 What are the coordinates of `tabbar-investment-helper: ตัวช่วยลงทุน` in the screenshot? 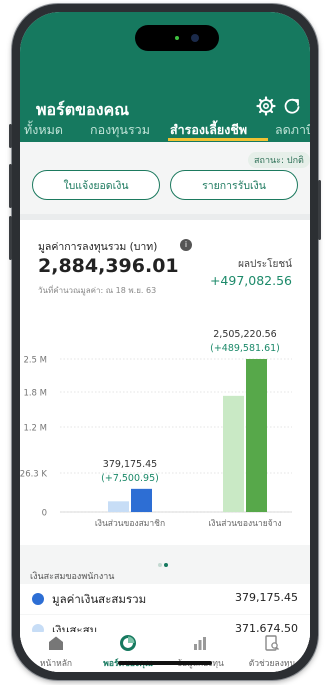 It's located at (272, 652).